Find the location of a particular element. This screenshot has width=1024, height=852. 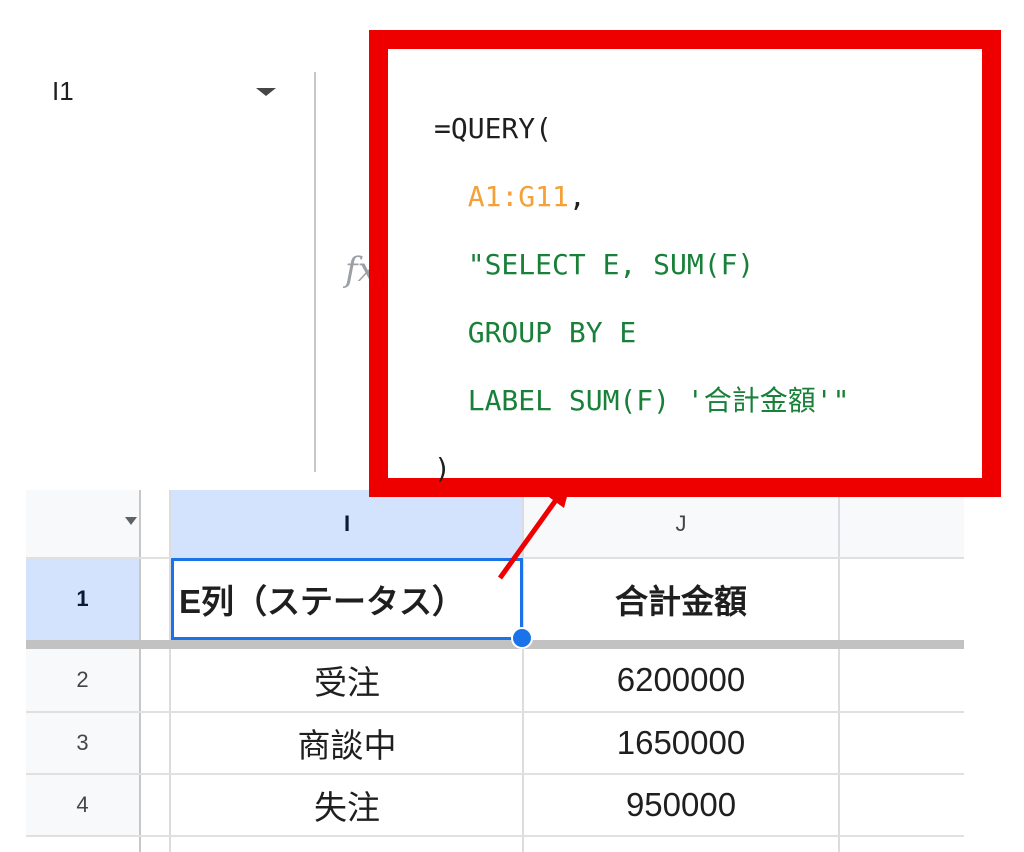

select-all-corner is located at coordinates (82, 524).